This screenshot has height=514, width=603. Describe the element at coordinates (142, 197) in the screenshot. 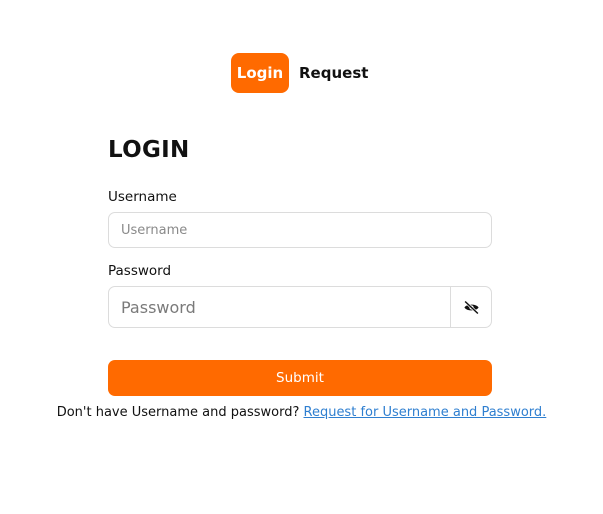

I see `username-label: Username` at that location.